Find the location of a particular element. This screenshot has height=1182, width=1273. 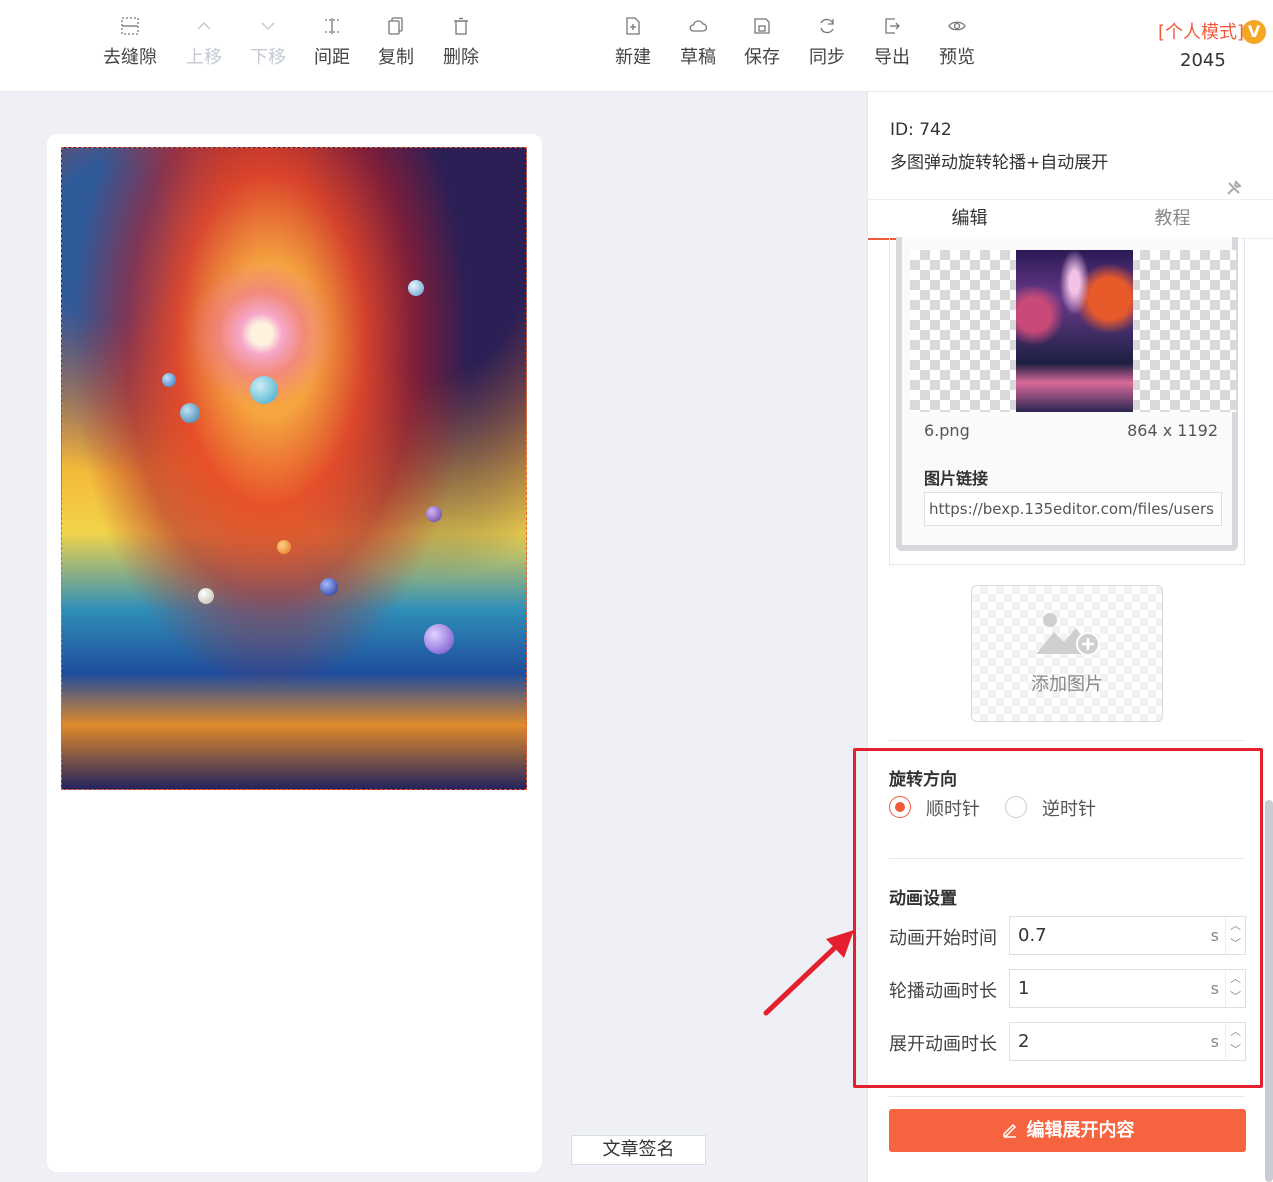

template-title: 多图弹动旋转轮播+自动展开 is located at coordinates (999, 163).